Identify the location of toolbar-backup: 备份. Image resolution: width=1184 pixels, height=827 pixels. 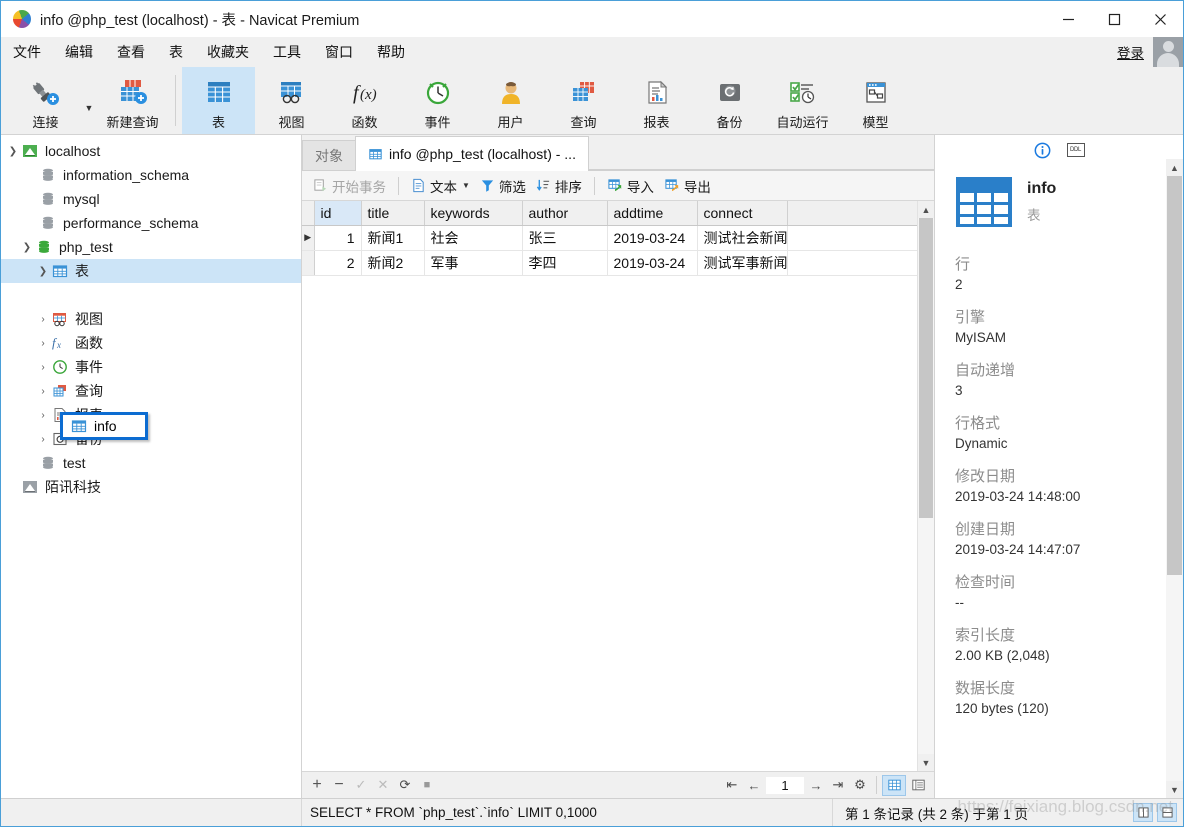
(729, 100).